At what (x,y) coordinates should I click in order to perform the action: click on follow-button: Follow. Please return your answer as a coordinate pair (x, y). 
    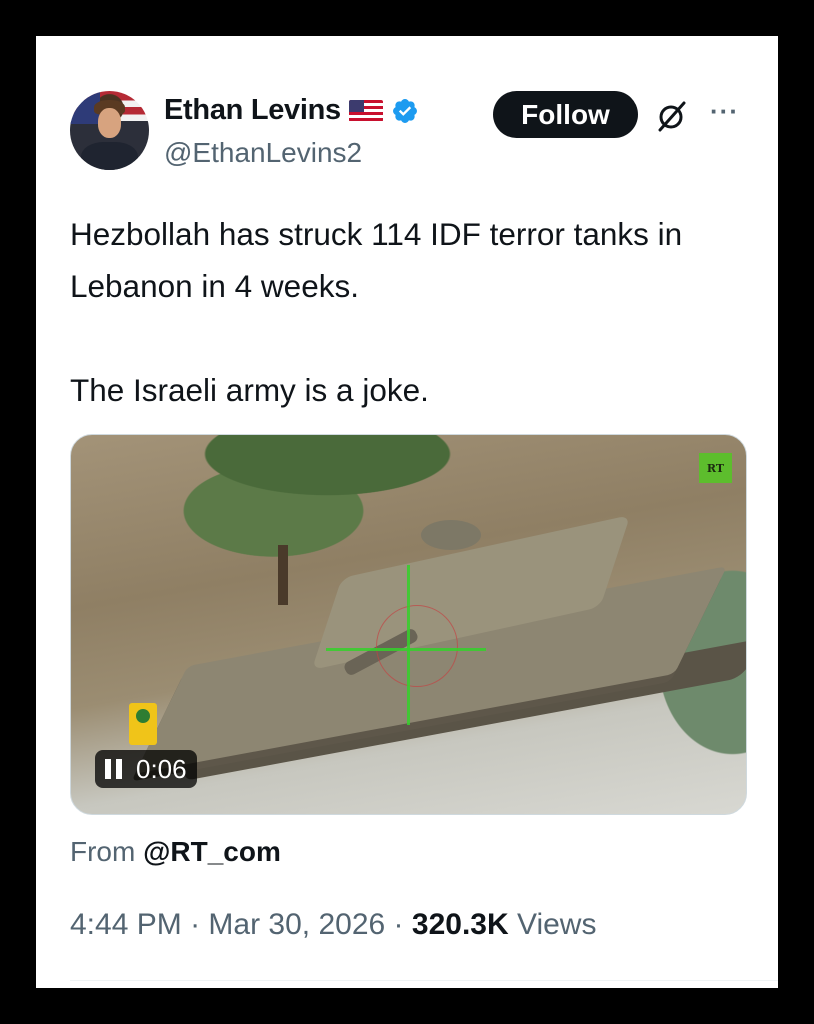
    Looking at the image, I should click on (565, 114).